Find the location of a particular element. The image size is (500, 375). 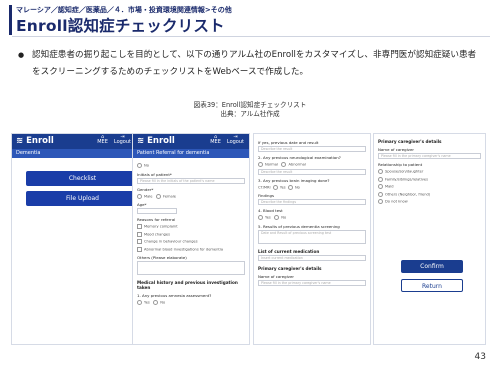

page-title: Enroll認知症チェックリスト is located at coordinates (120, 26).